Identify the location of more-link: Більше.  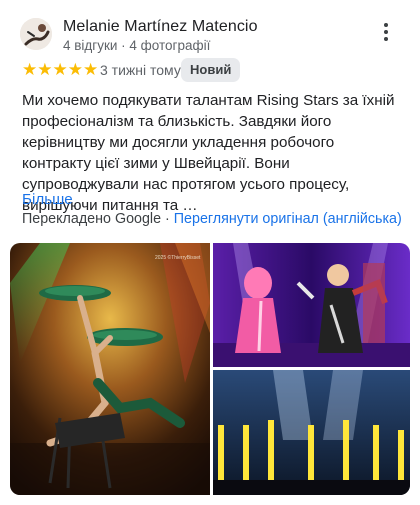
(47, 199).